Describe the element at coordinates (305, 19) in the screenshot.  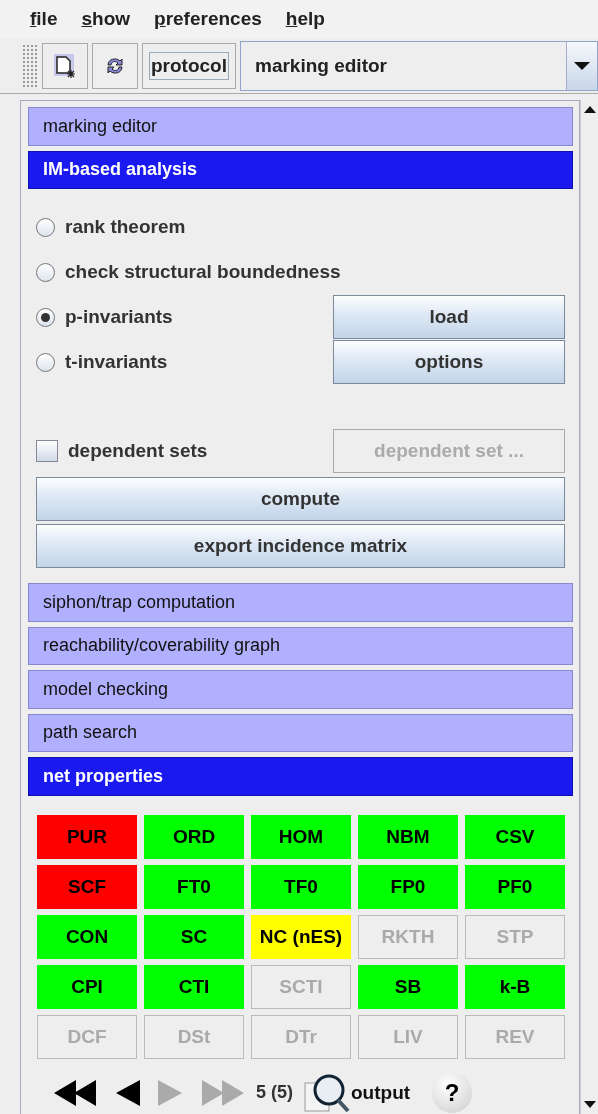
I see `menu-item: help` at that location.